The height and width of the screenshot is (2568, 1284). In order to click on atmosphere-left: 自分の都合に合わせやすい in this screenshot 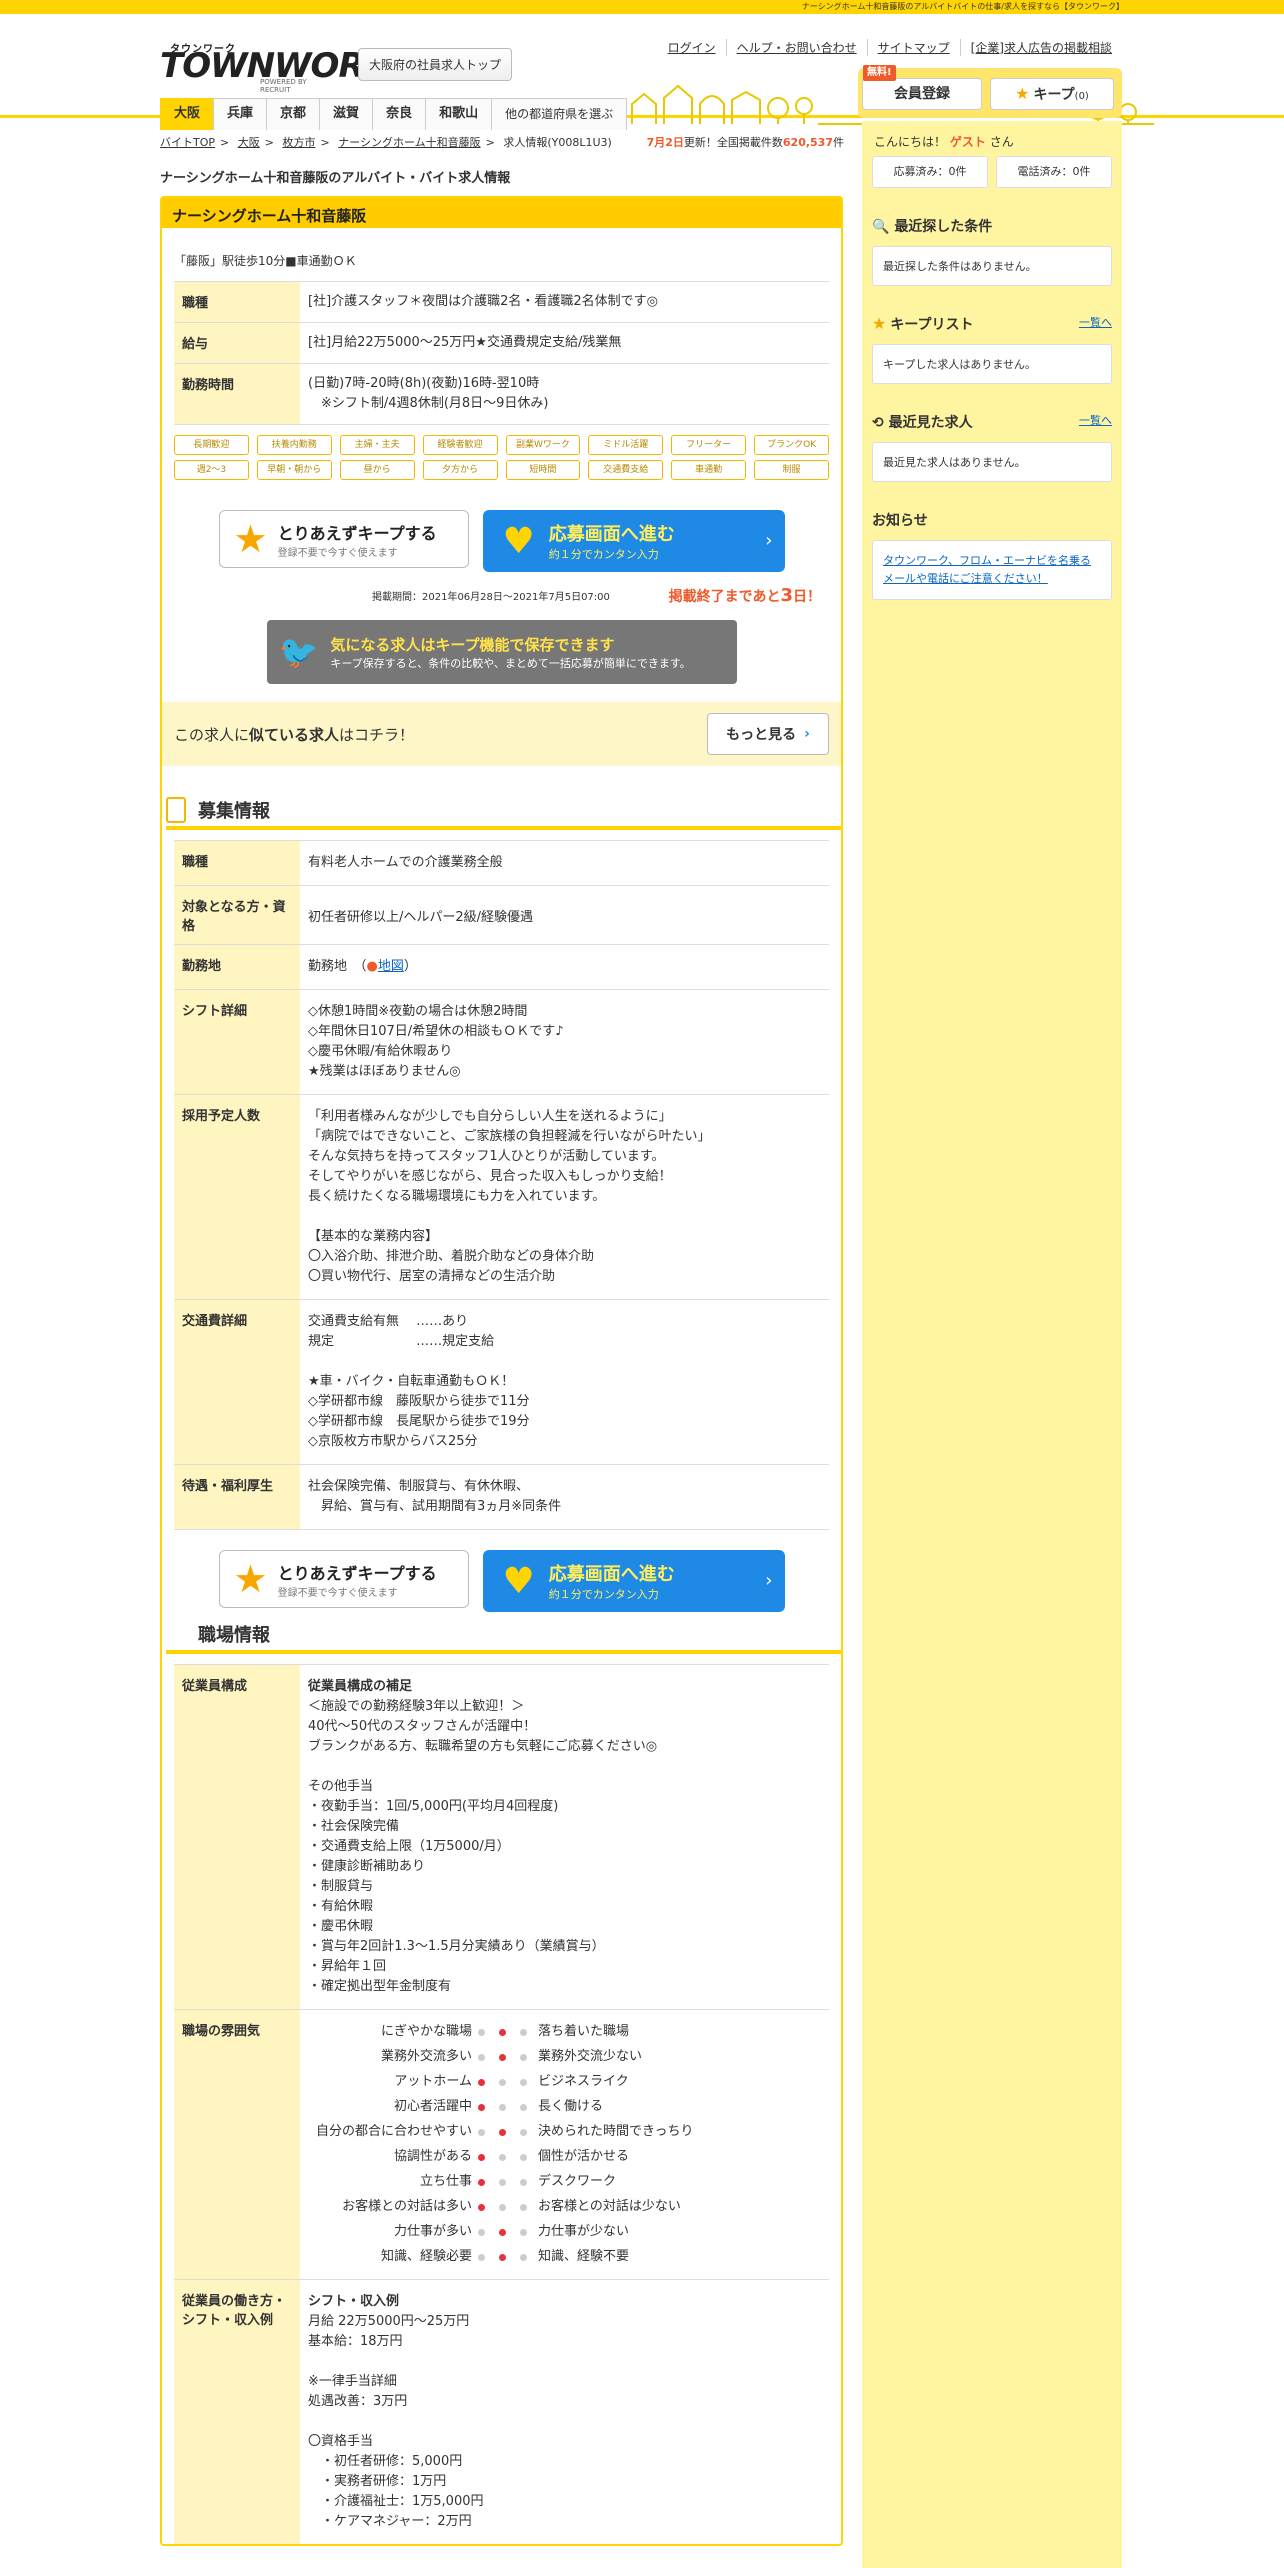, I will do `click(393, 2131)`.